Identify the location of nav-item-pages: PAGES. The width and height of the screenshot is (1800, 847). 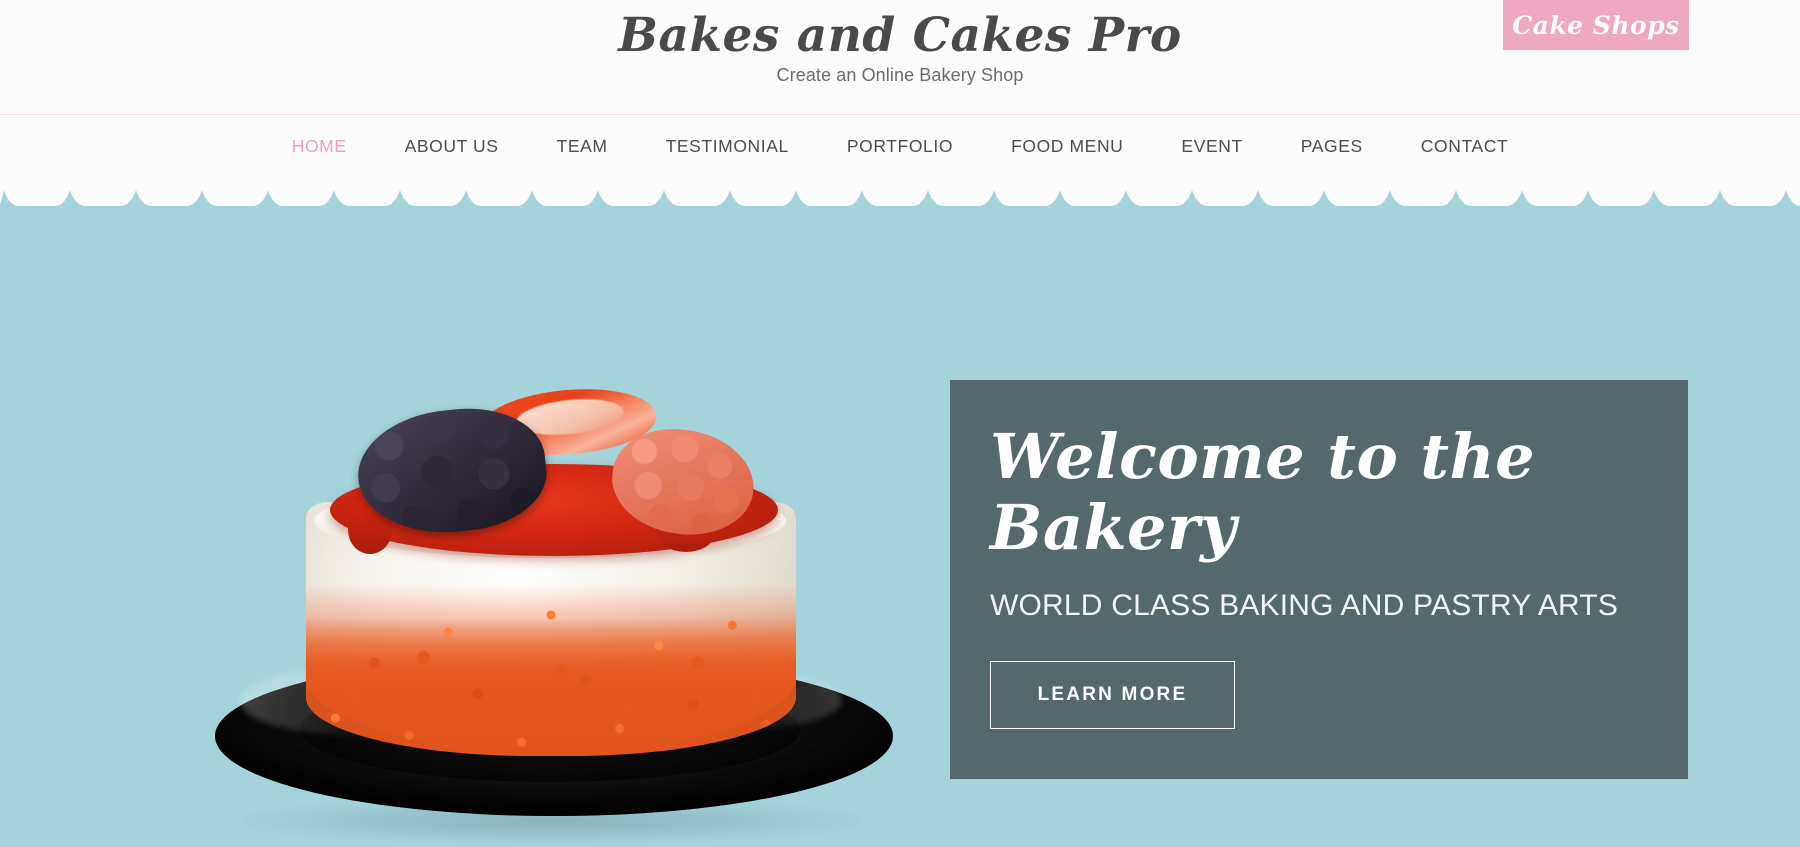
(1332, 146).